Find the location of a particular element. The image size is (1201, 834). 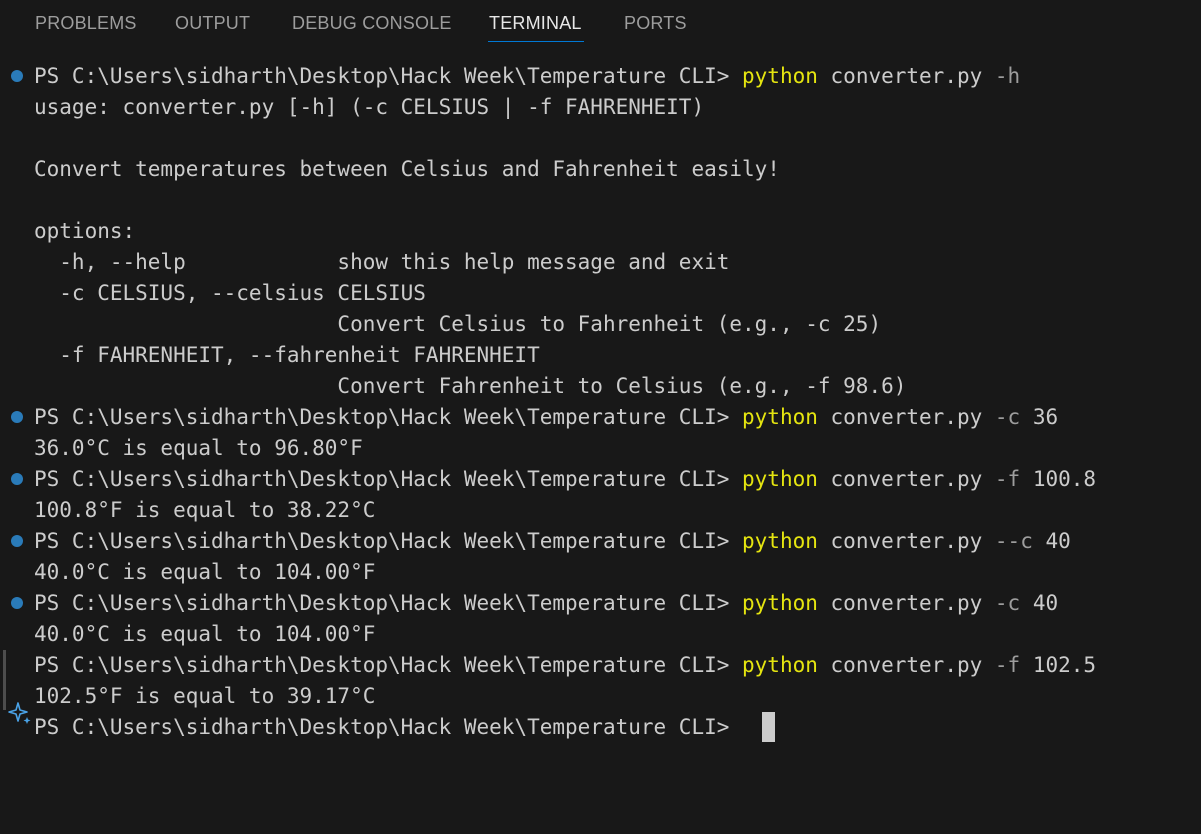

active-tab-indicator is located at coordinates (536, 41).